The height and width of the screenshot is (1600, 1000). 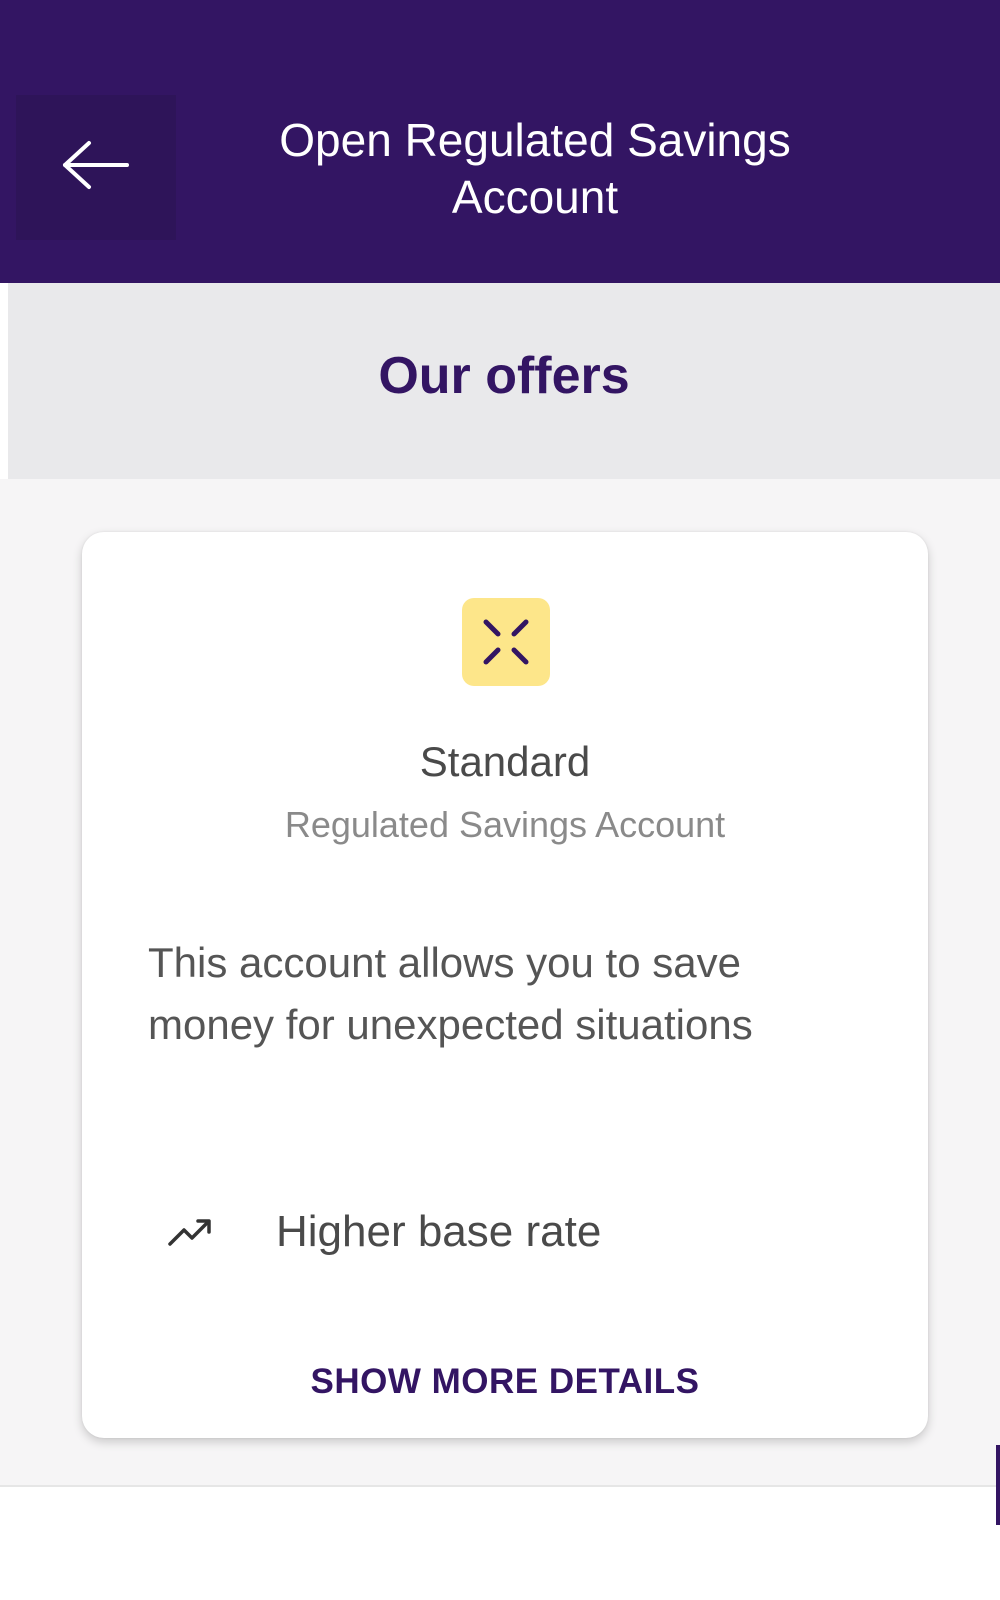 What do you see at coordinates (190, 1232) in the screenshot?
I see `trending-up-icon` at bounding box center [190, 1232].